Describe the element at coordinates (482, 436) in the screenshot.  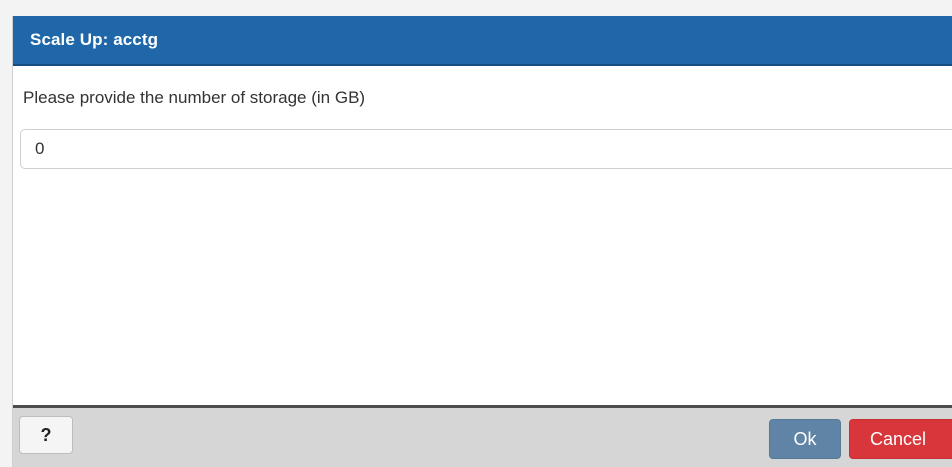
I see `dialog-footer: ? Ok Cancel` at that location.